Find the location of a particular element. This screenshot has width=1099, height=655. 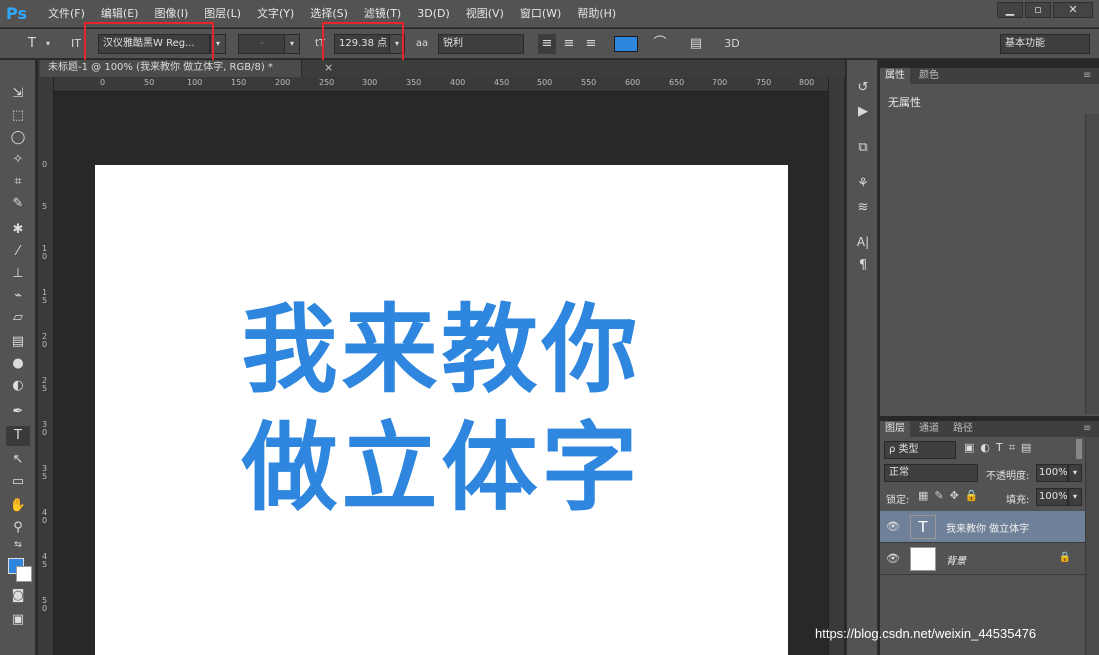

magic-wand-tool-icon: ✧ is located at coordinates (18, 160).